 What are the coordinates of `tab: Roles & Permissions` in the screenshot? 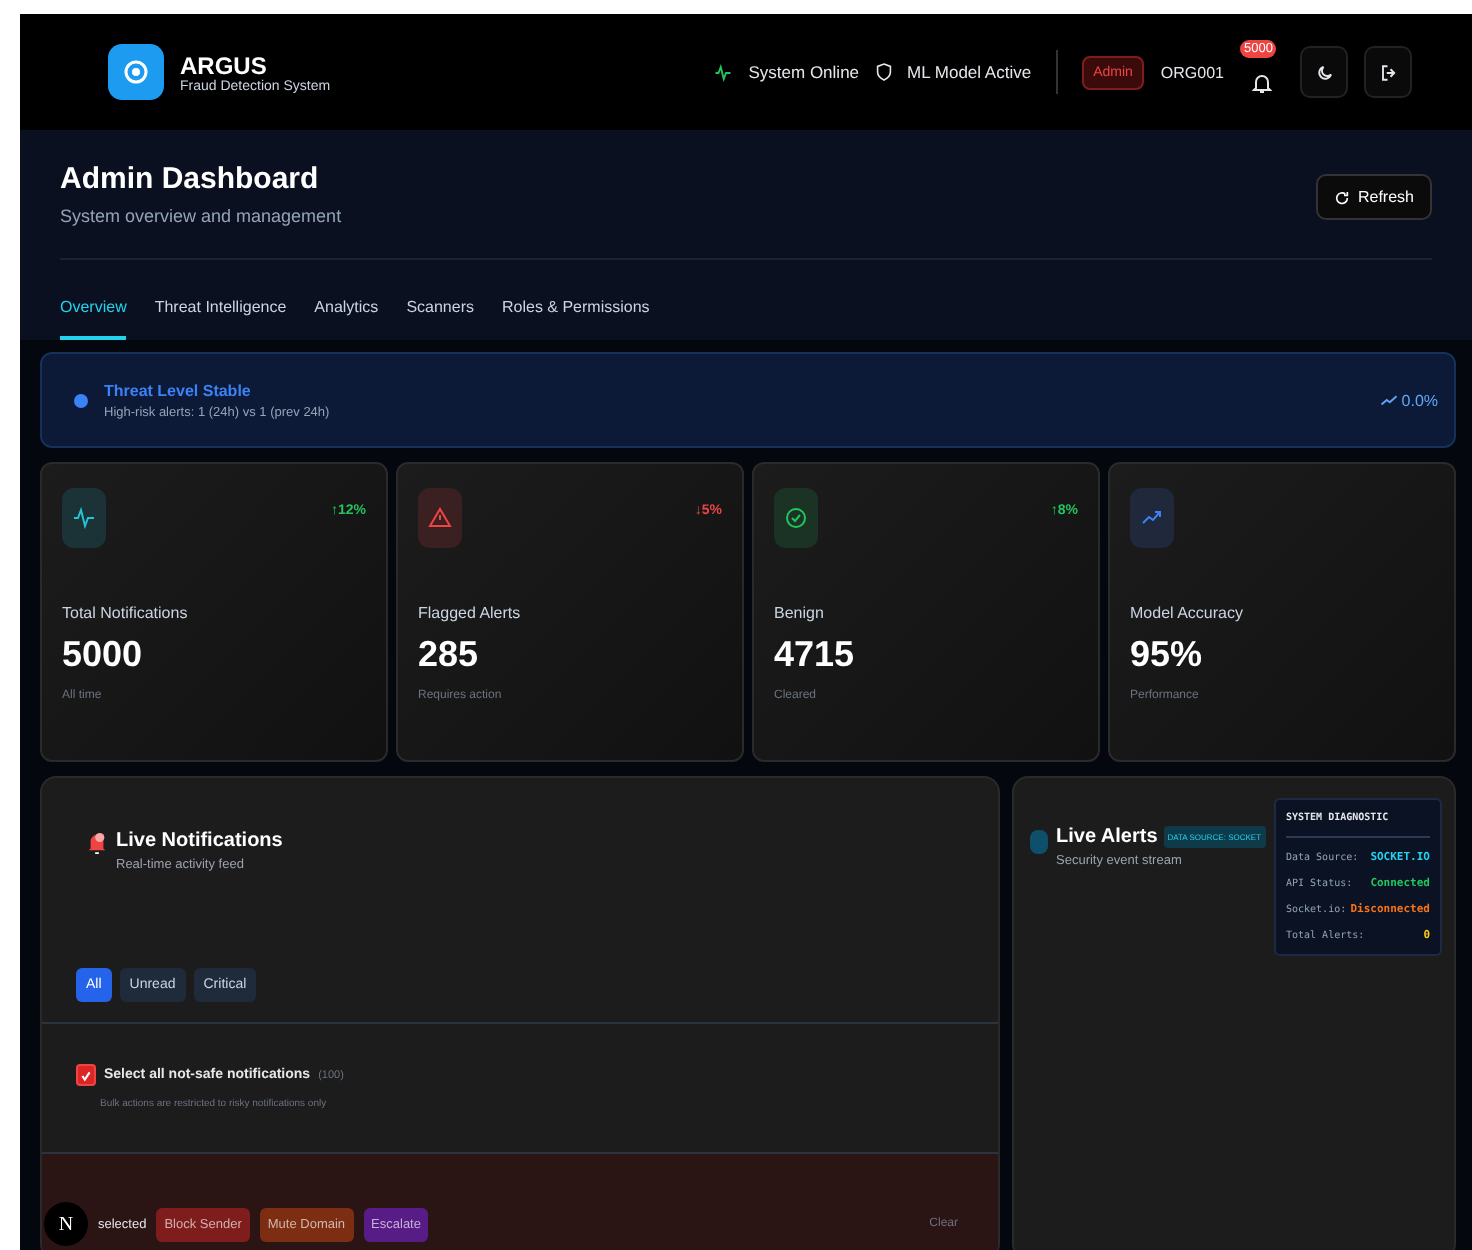 It's located at (575, 318).